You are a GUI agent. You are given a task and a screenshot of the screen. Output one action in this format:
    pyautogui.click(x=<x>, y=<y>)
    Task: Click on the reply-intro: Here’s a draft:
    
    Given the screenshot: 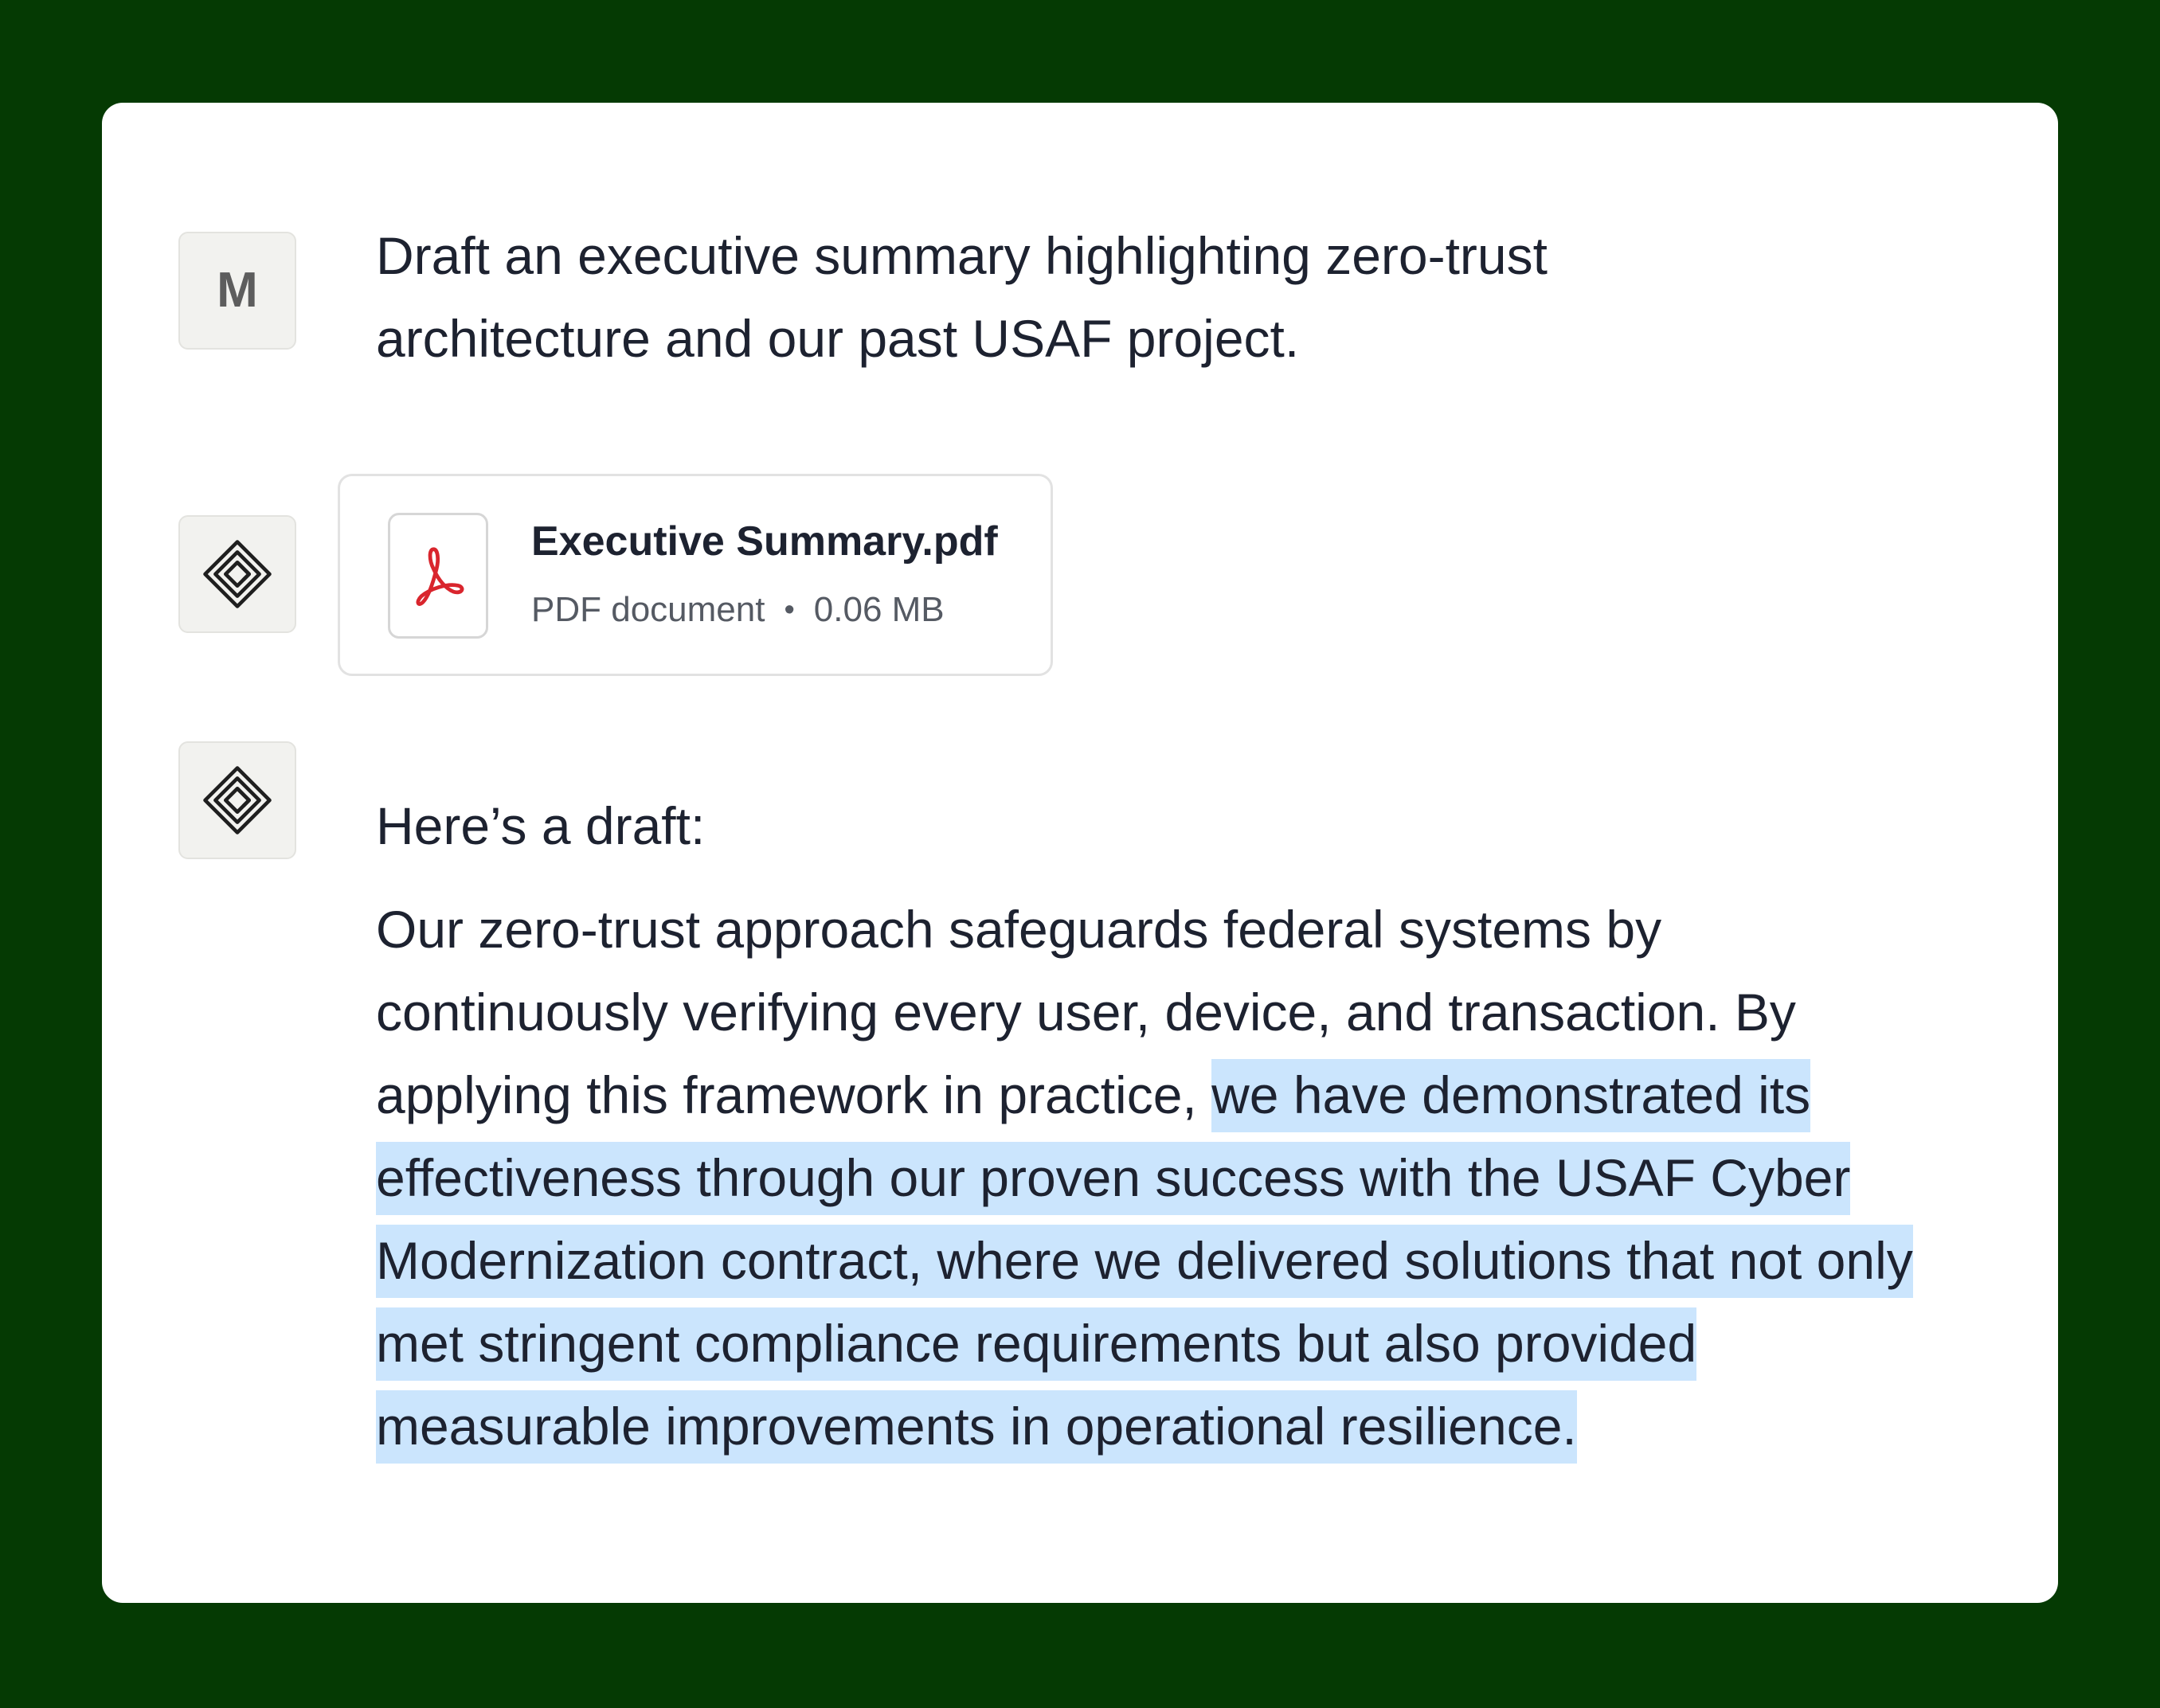 What is the action you would take?
    pyautogui.click(x=541, y=826)
    